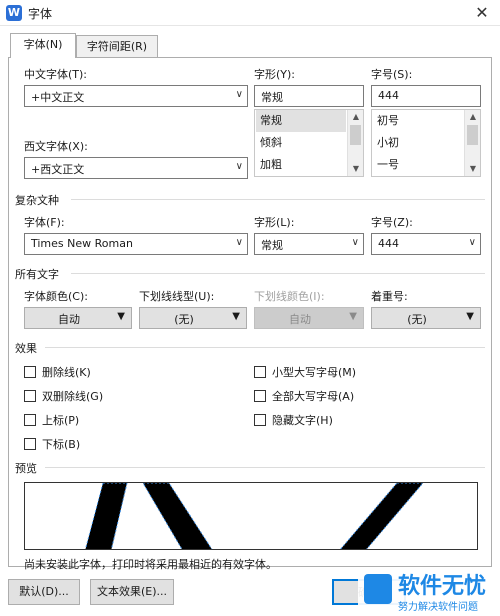  Describe the element at coordinates (309, 96) in the screenshot. I see `style-input: 常规` at that location.